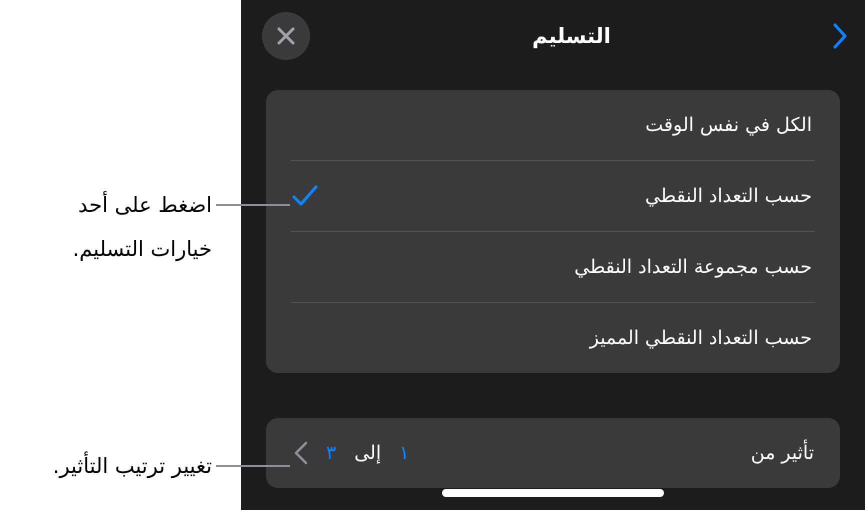  I want to click on close-icon, so click(286, 36).